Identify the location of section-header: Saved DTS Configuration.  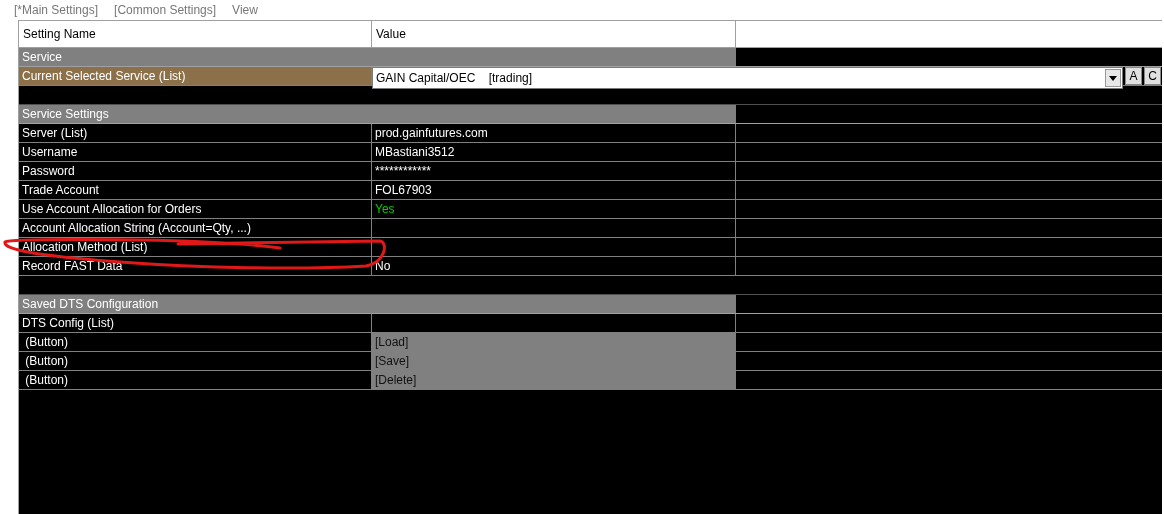
(377, 304).